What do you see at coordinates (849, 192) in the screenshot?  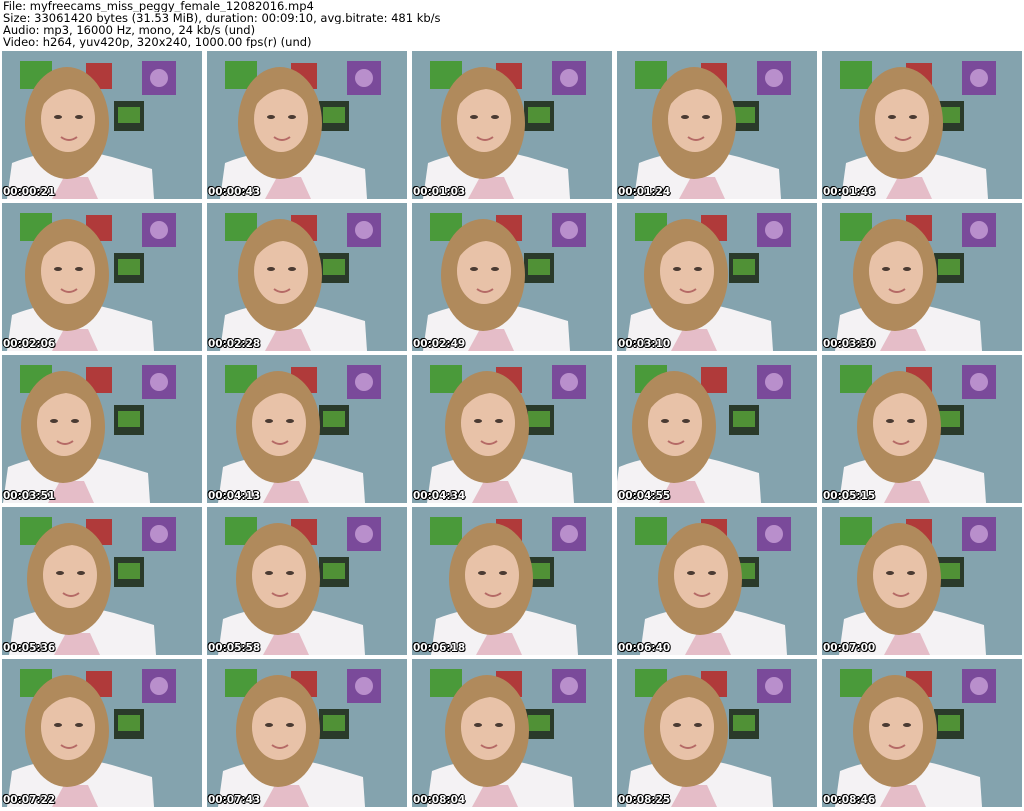 I see `thumbnail-timestamp: 00:01:46` at bounding box center [849, 192].